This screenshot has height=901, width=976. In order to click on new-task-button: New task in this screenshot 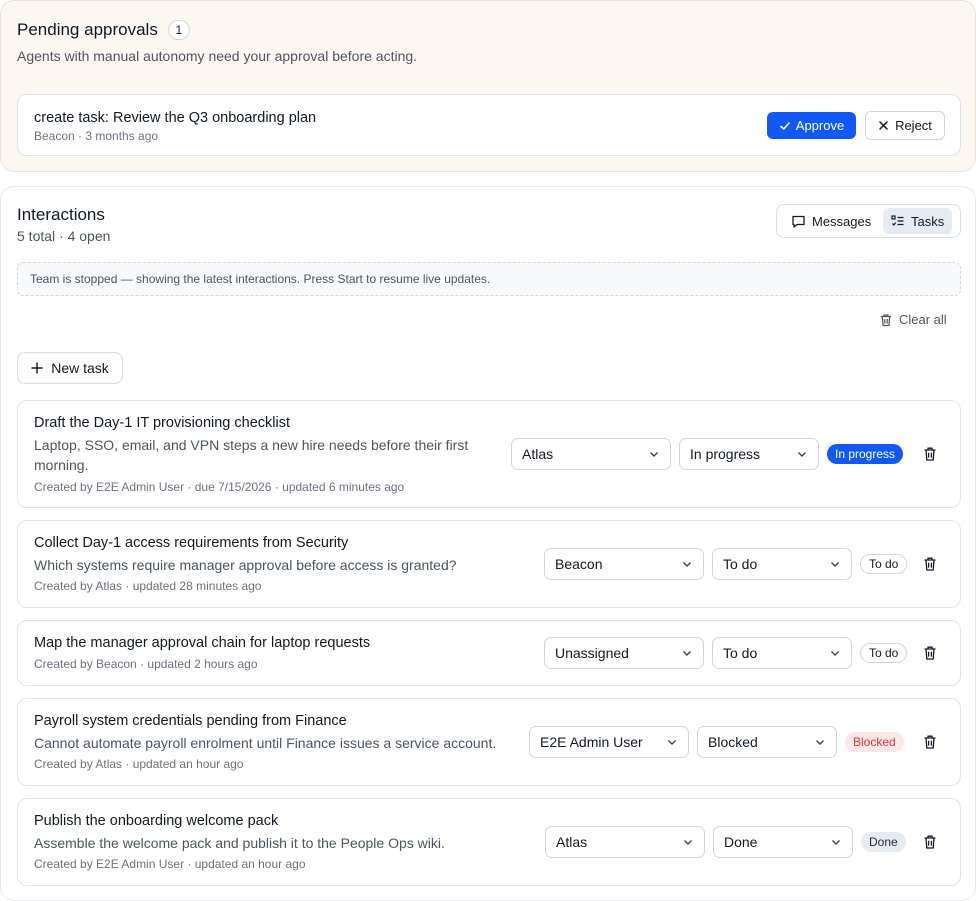, I will do `click(70, 368)`.